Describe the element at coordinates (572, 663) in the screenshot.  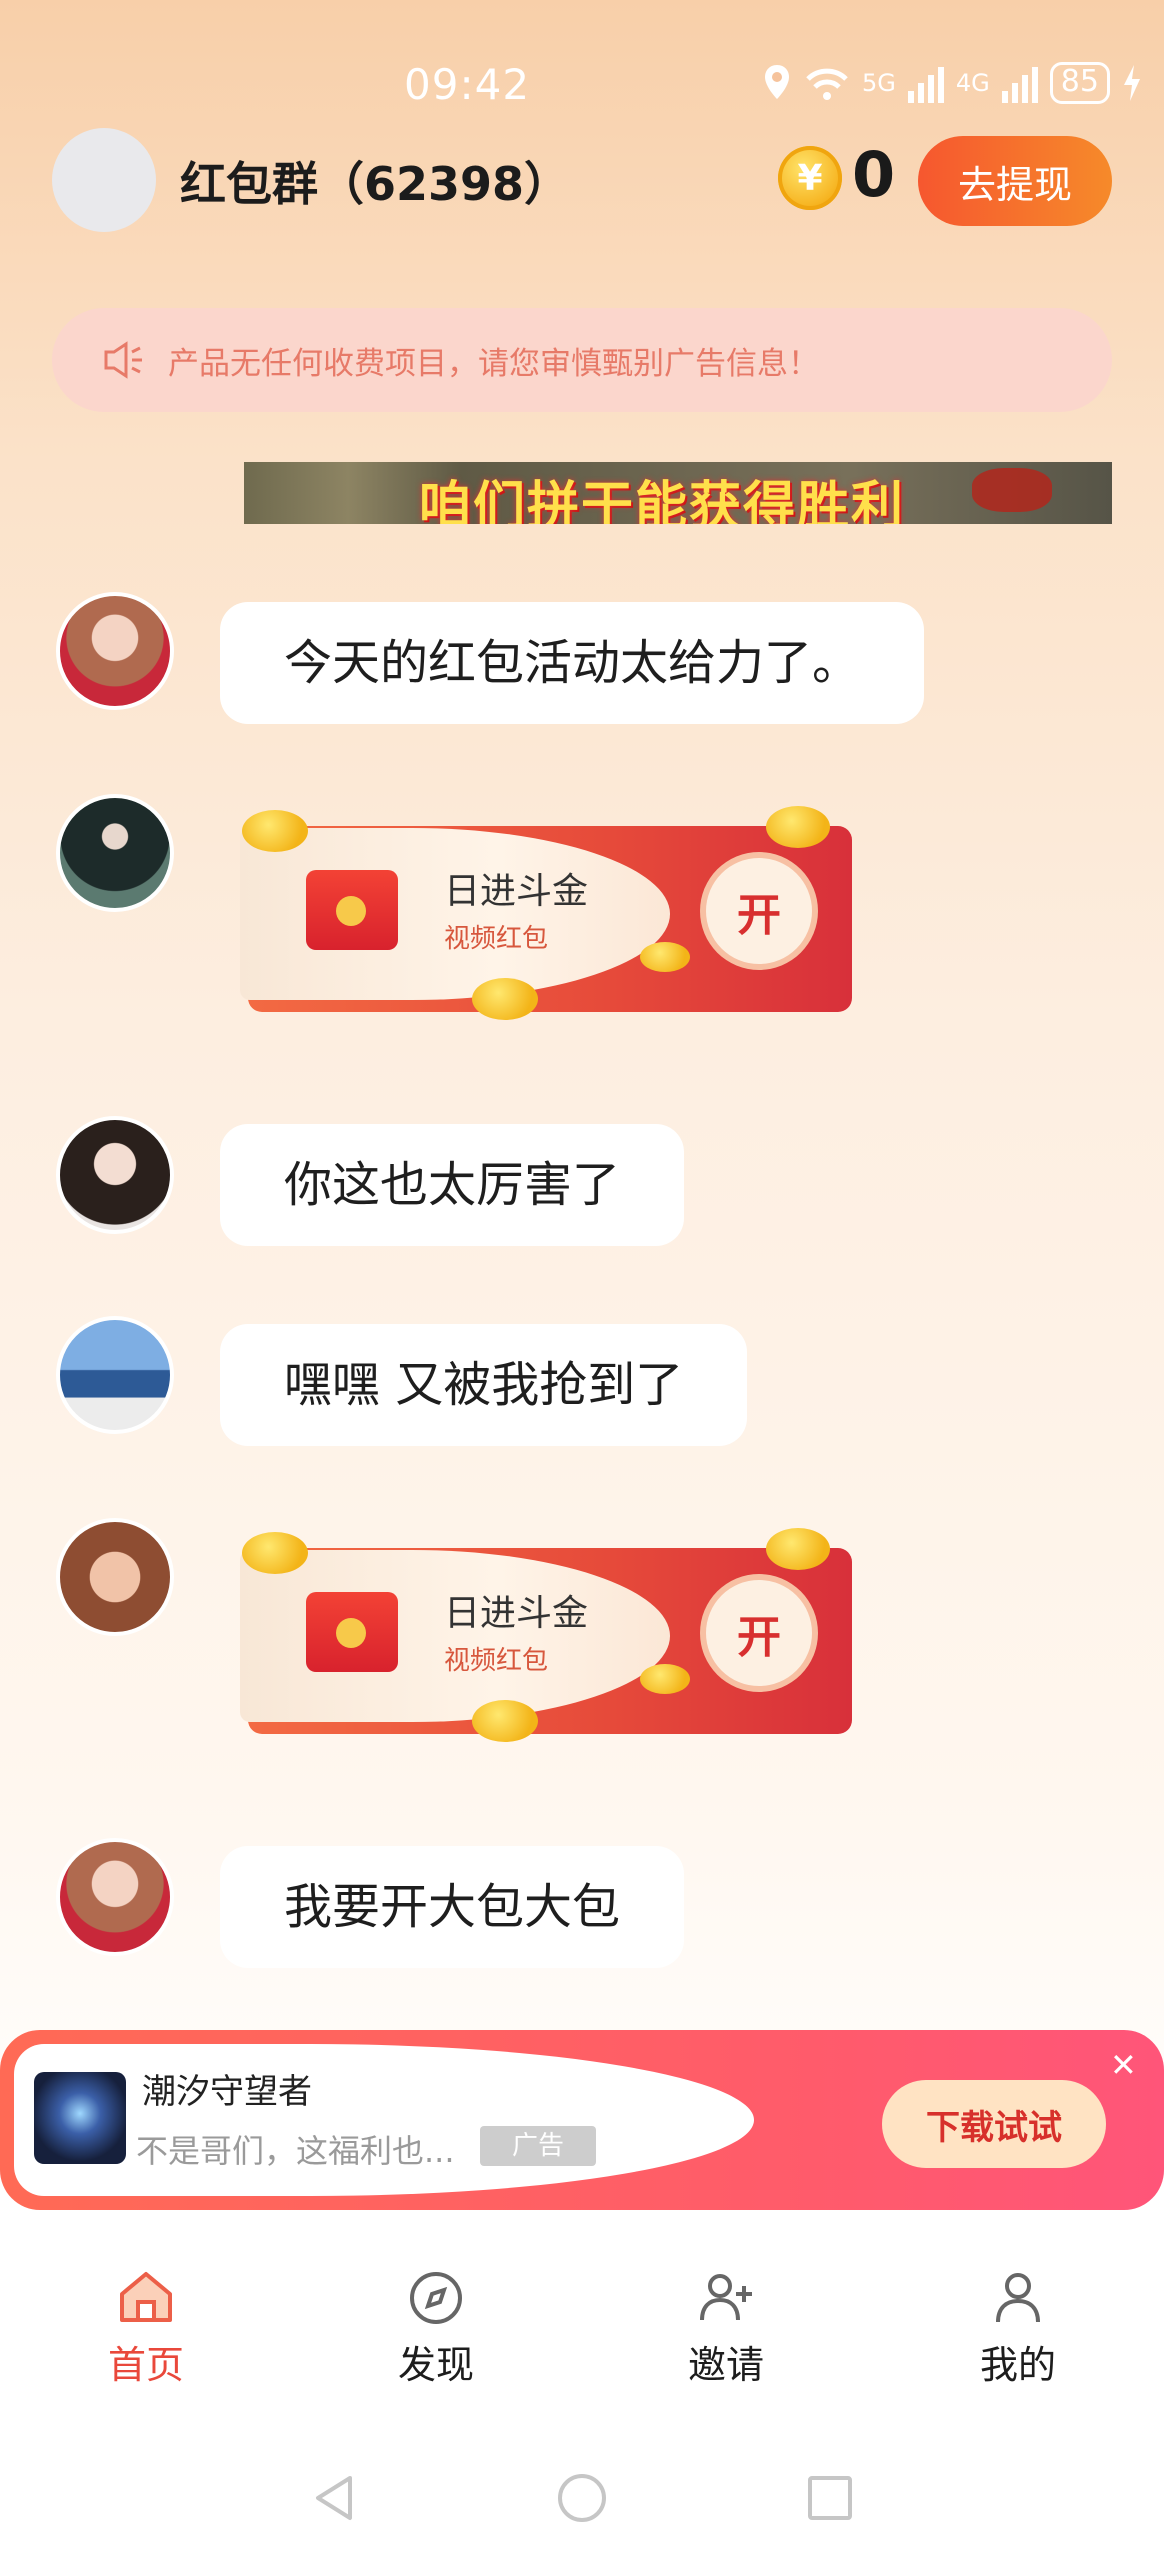
I see `message-bubble: 今天的红包活动太给力了。` at that location.